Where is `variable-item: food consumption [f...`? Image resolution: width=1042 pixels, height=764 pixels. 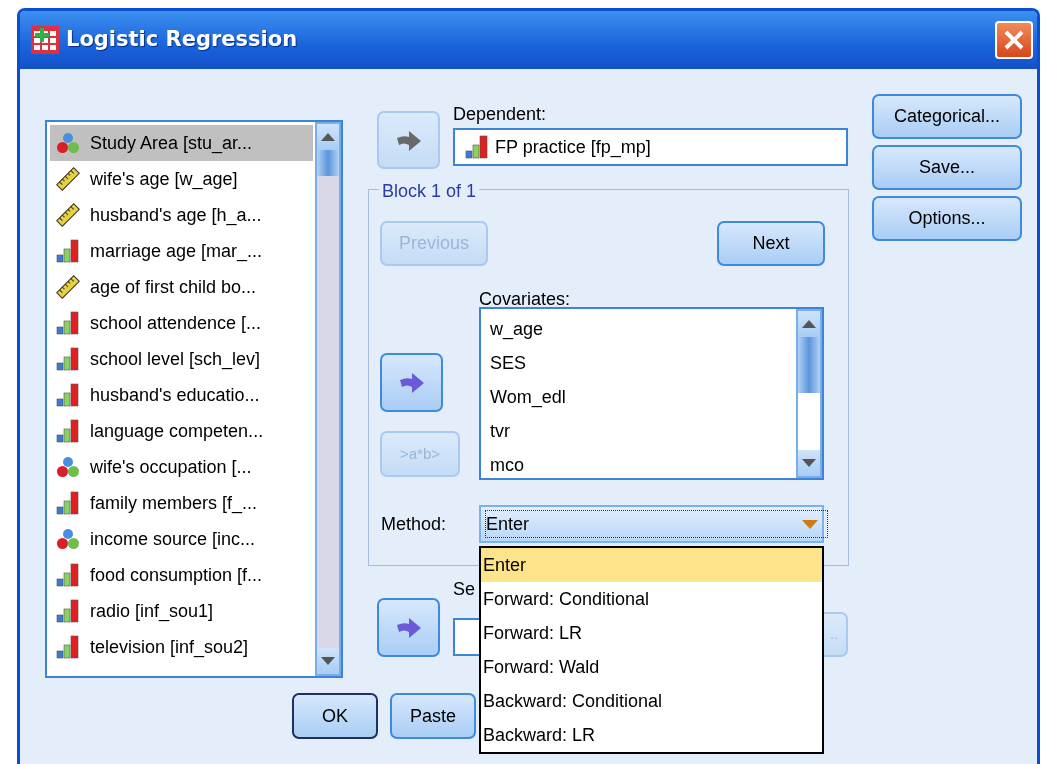 variable-item: food consumption [f... is located at coordinates (181, 575).